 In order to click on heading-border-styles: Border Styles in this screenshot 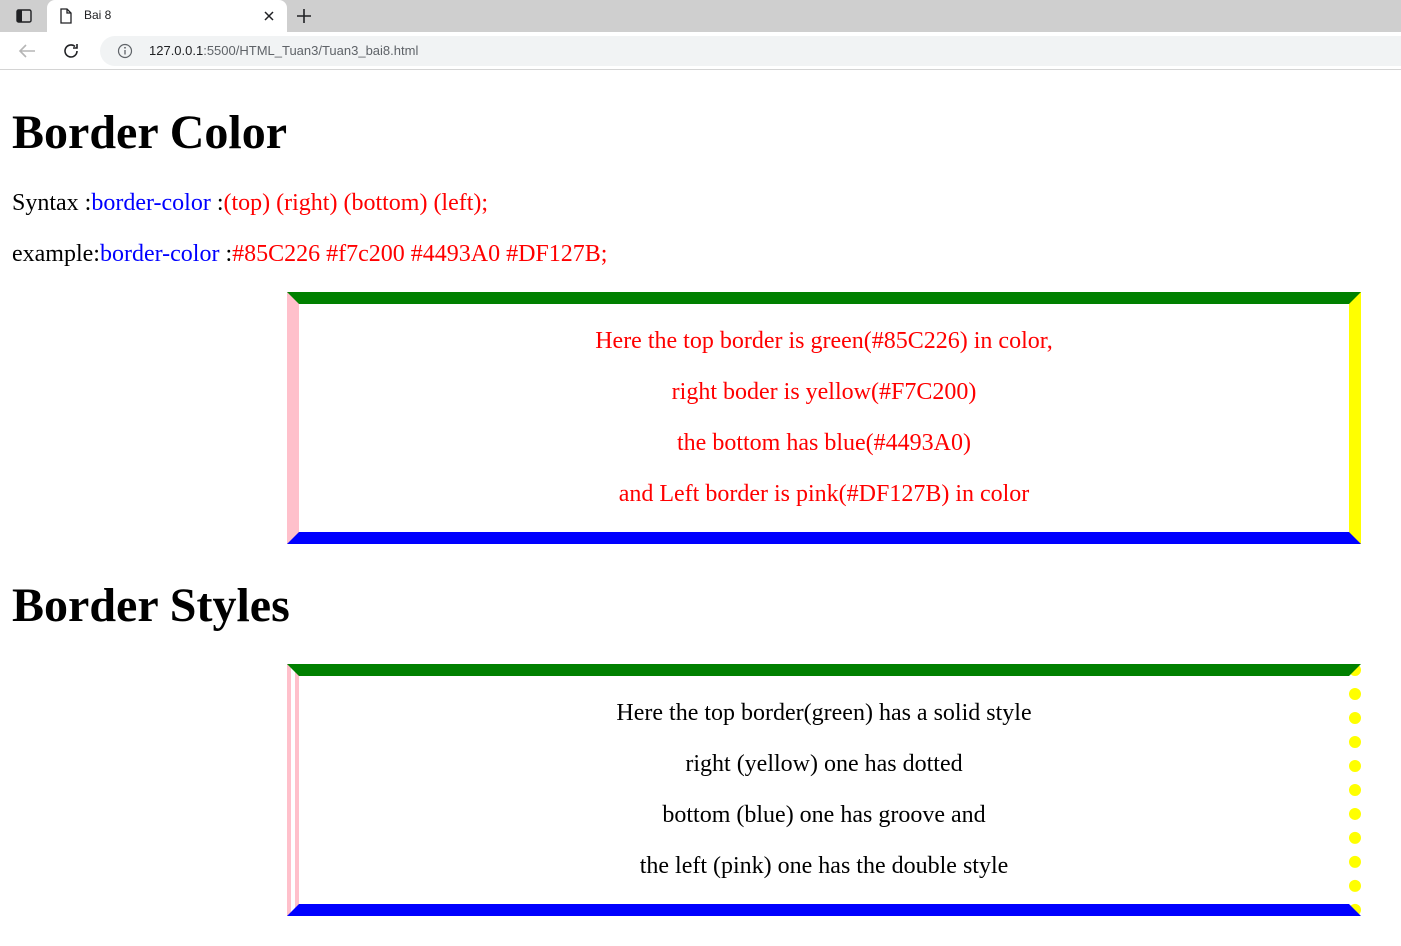, I will do `click(151, 605)`.